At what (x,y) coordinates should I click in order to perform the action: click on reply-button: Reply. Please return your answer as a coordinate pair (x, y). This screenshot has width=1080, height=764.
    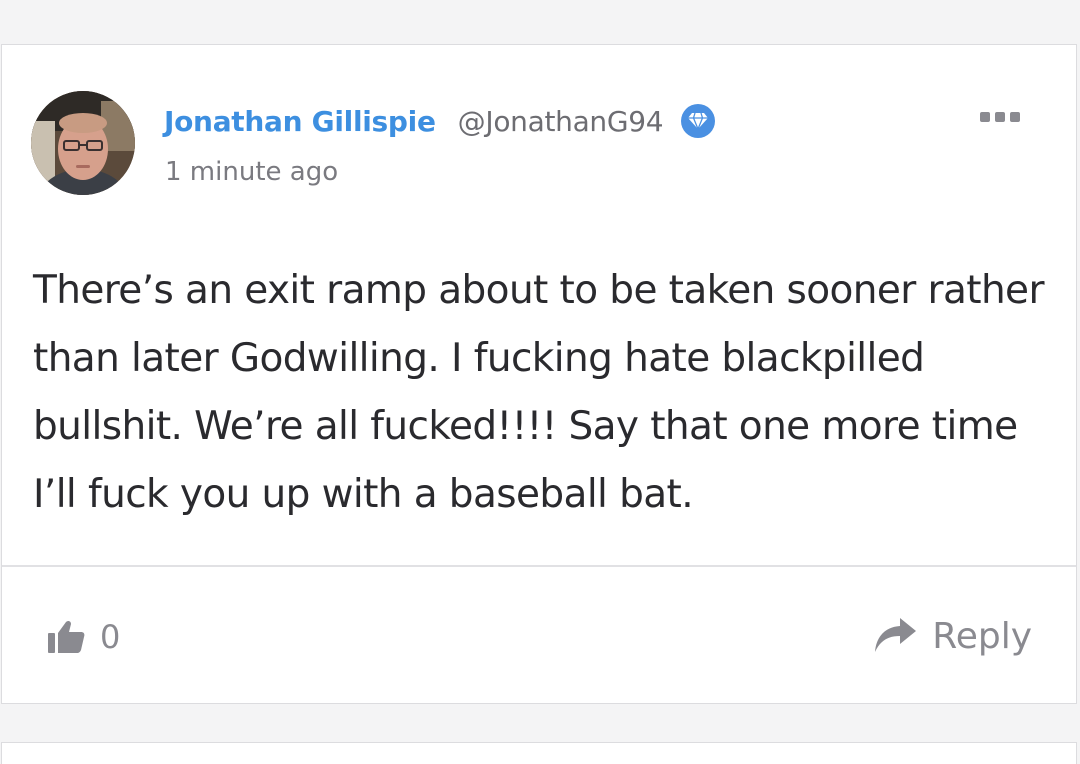
    Looking at the image, I should click on (952, 636).